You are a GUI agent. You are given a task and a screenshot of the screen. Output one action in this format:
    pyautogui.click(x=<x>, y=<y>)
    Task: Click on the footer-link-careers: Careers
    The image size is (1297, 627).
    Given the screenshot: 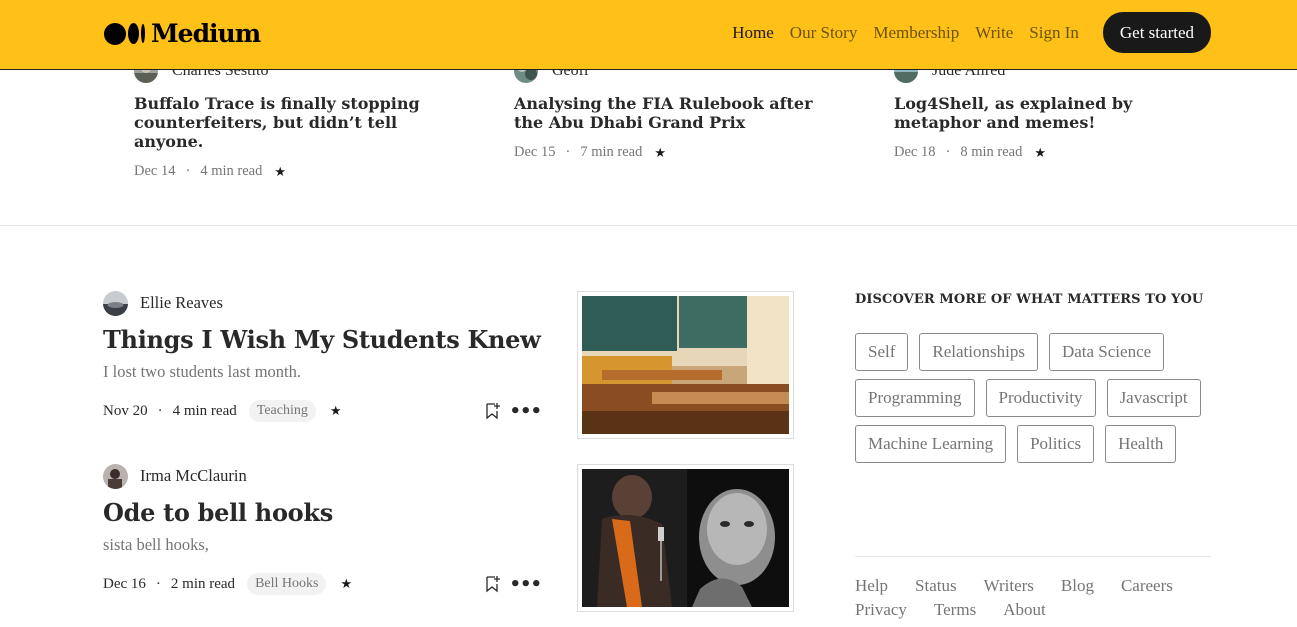 What is the action you would take?
    pyautogui.click(x=1147, y=586)
    